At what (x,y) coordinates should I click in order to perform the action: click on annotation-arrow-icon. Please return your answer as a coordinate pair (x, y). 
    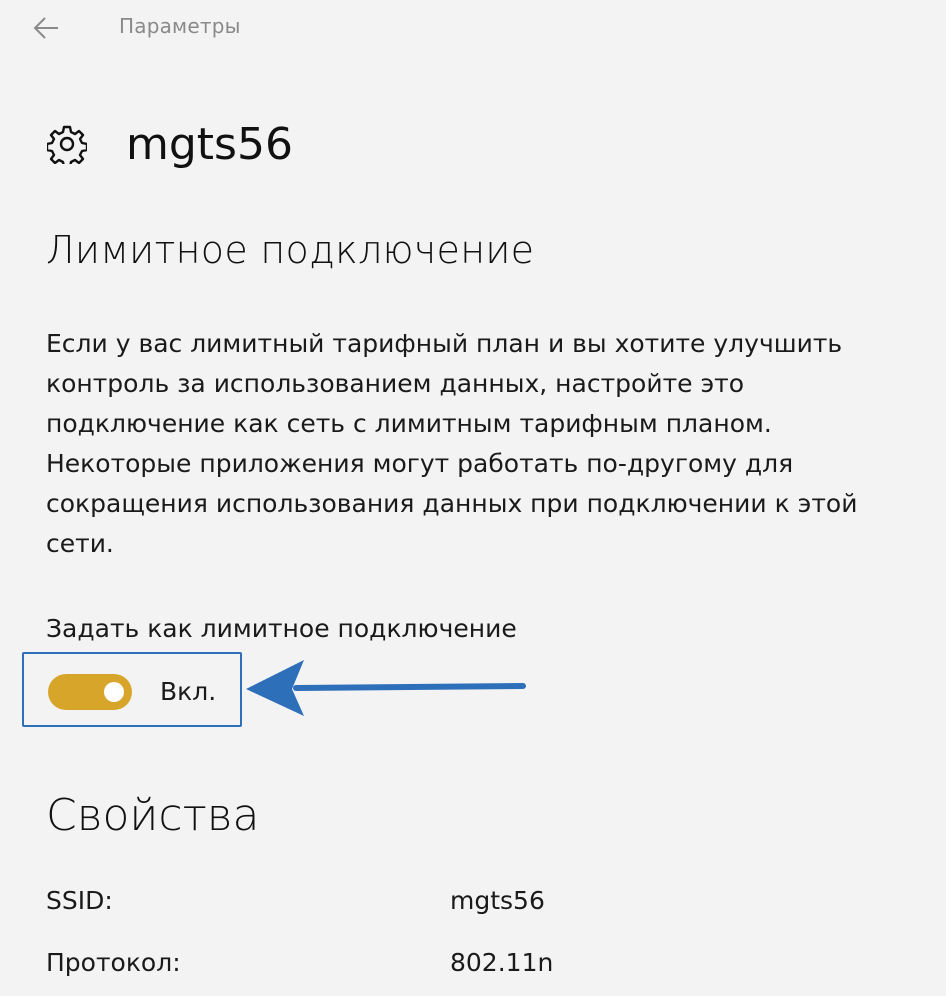
    Looking at the image, I should click on (386, 688).